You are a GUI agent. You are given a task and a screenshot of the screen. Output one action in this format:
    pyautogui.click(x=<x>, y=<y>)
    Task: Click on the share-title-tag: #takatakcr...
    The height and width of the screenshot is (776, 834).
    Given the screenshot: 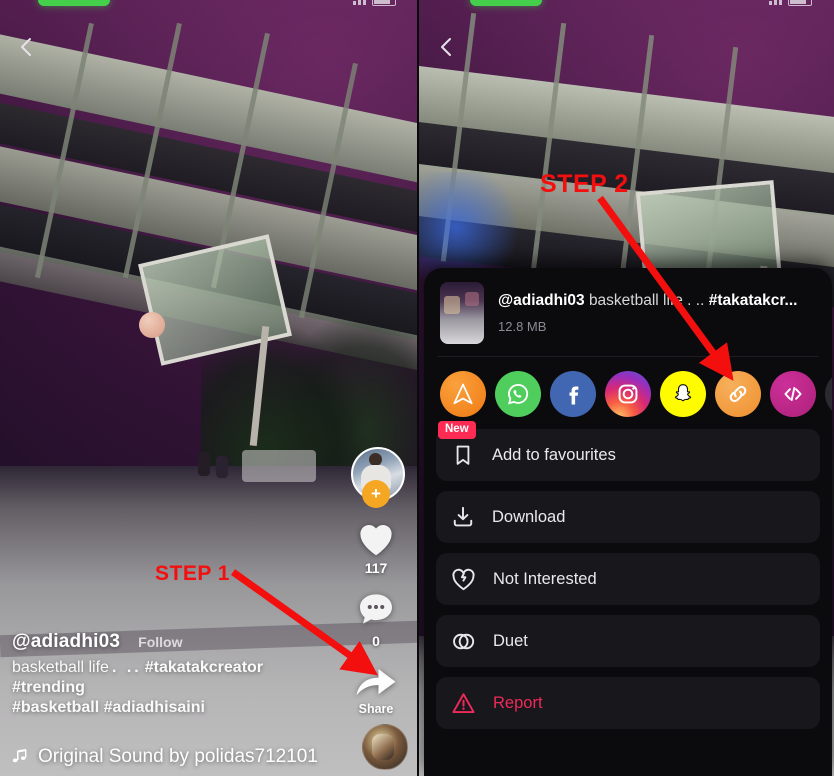 What is the action you would take?
    pyautogui.click(x=753, y=300)
    